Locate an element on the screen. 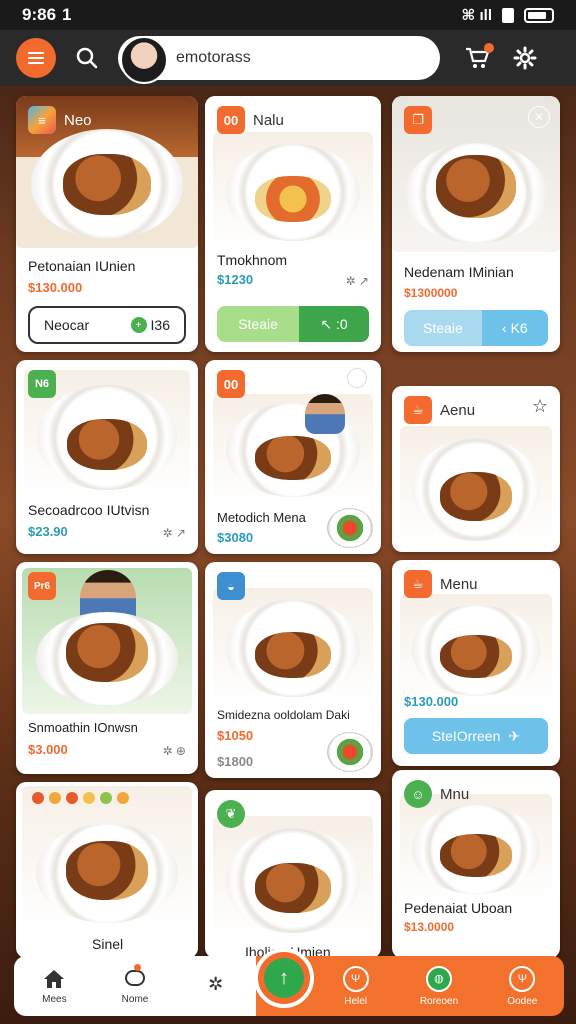 This screenshot has width=576, height=1024. sim-icon is located at coordinates (508, 15).